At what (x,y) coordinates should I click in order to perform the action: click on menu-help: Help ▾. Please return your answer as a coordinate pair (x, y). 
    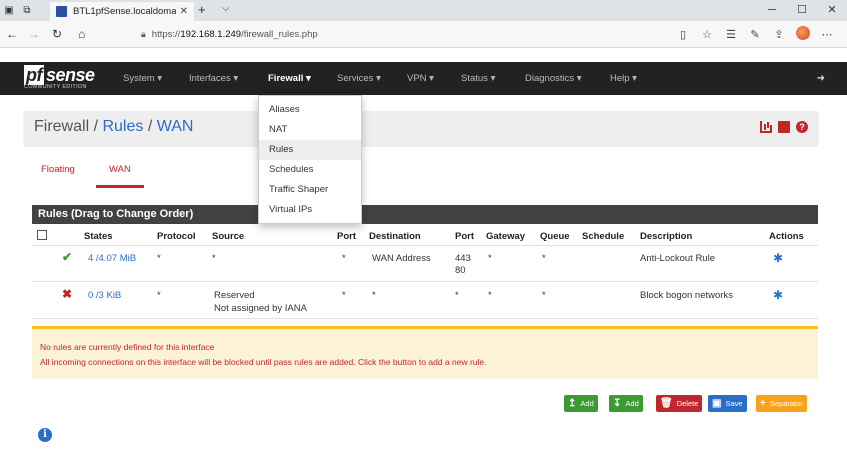
    Looking at the image, I should click on (623, 78).